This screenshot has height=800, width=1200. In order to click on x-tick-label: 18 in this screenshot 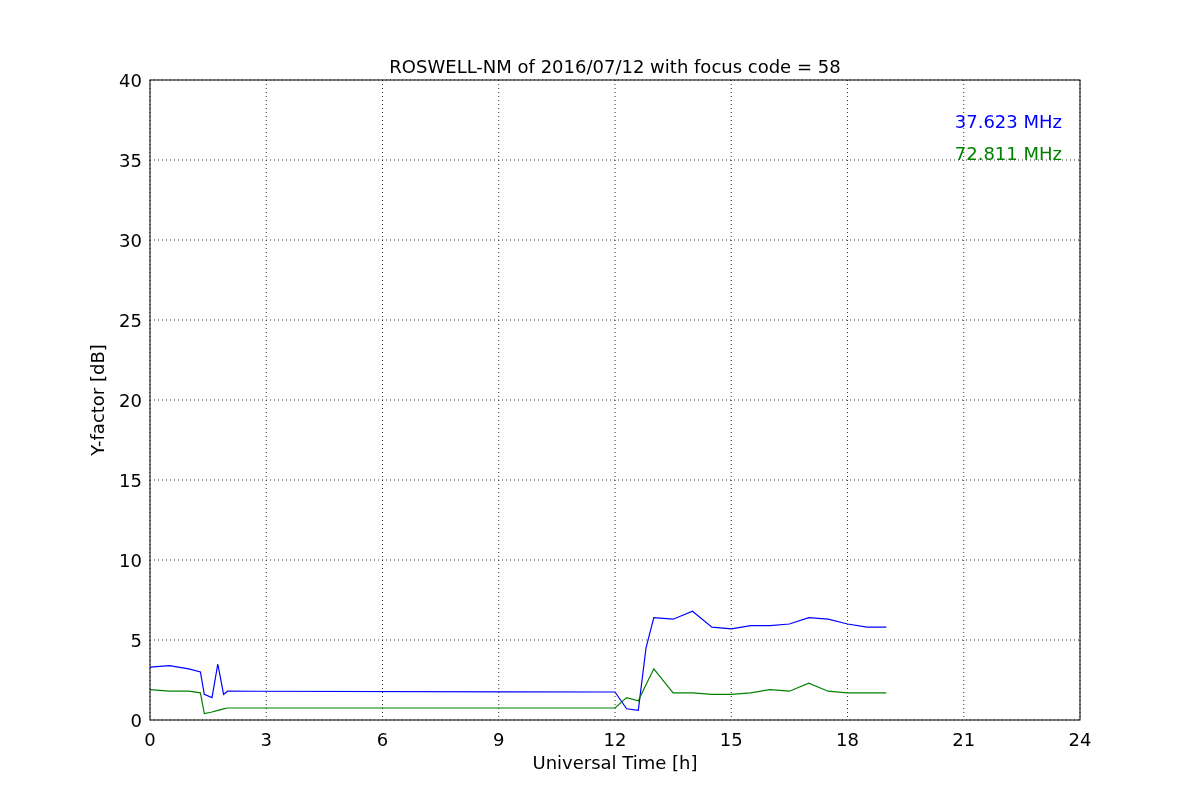, I will do `click(847, 739)`.